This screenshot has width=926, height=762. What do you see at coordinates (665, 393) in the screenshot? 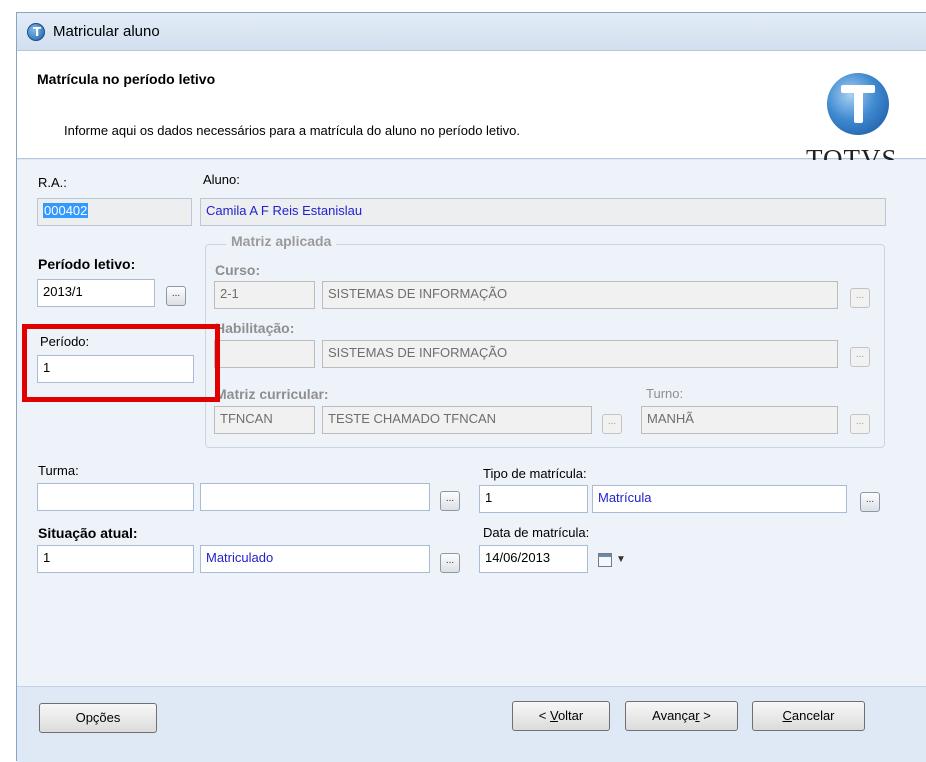
I see `turno-label: Turno:` at bounding box center [665, 393].